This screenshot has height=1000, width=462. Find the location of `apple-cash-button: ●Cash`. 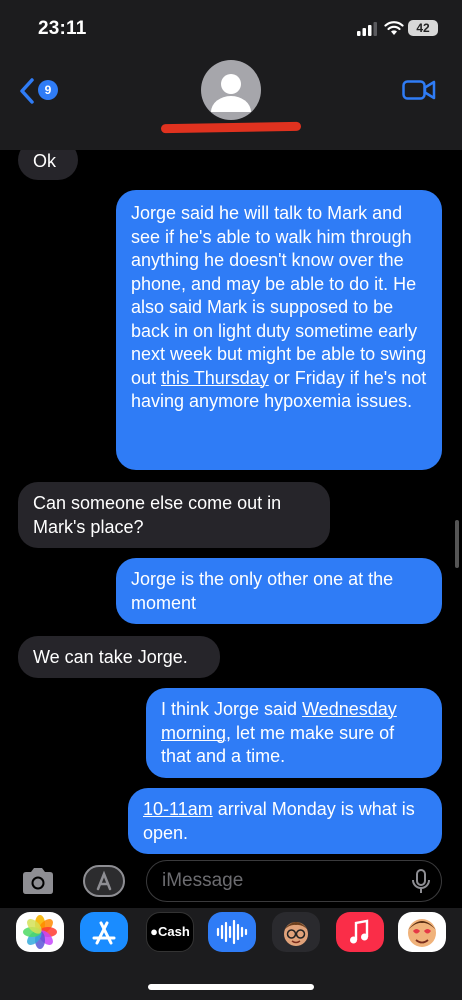

apple-cash-button: ●Cash is located at coordinates (170, 932).